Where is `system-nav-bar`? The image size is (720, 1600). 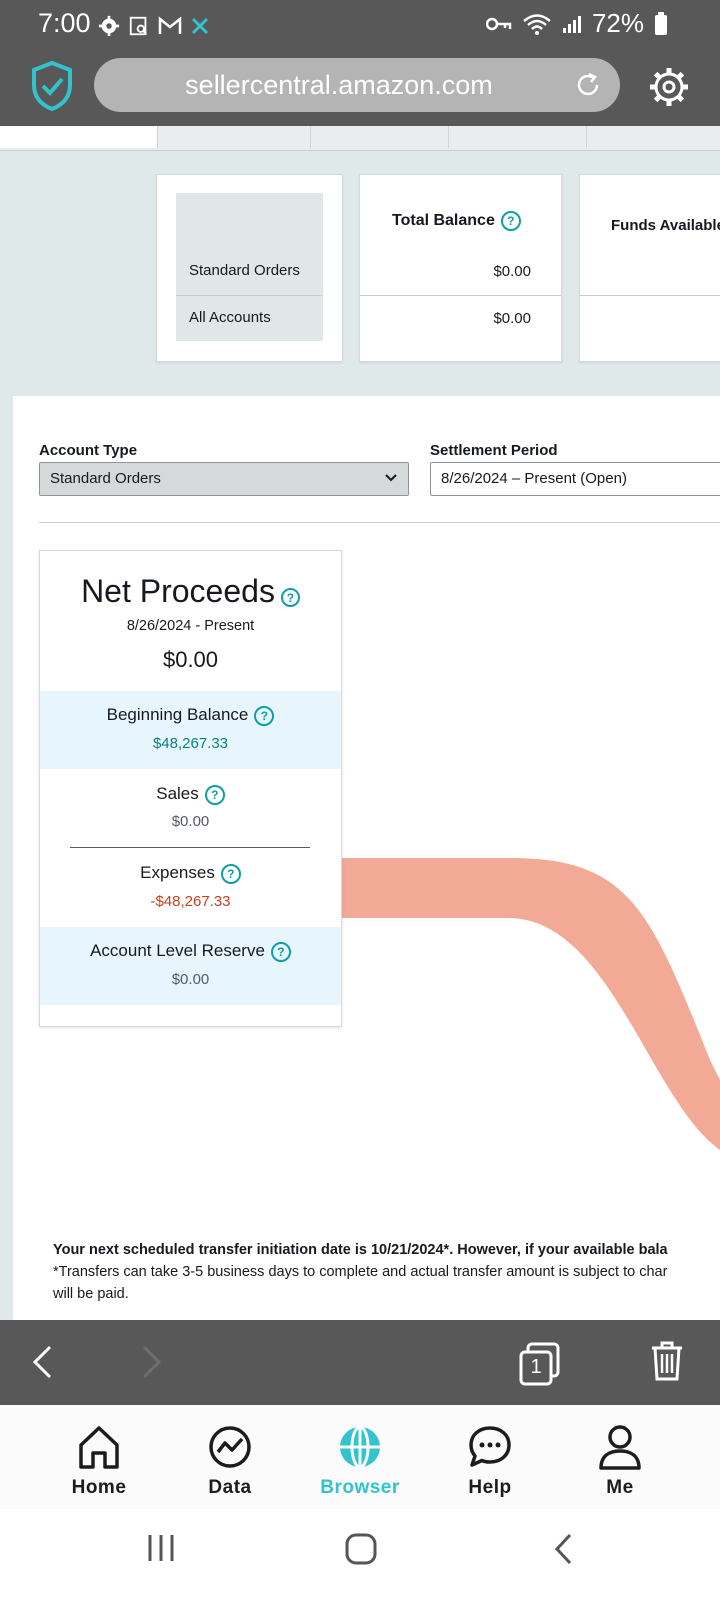 system-nav-bar is located at coordinates (360, 1554).